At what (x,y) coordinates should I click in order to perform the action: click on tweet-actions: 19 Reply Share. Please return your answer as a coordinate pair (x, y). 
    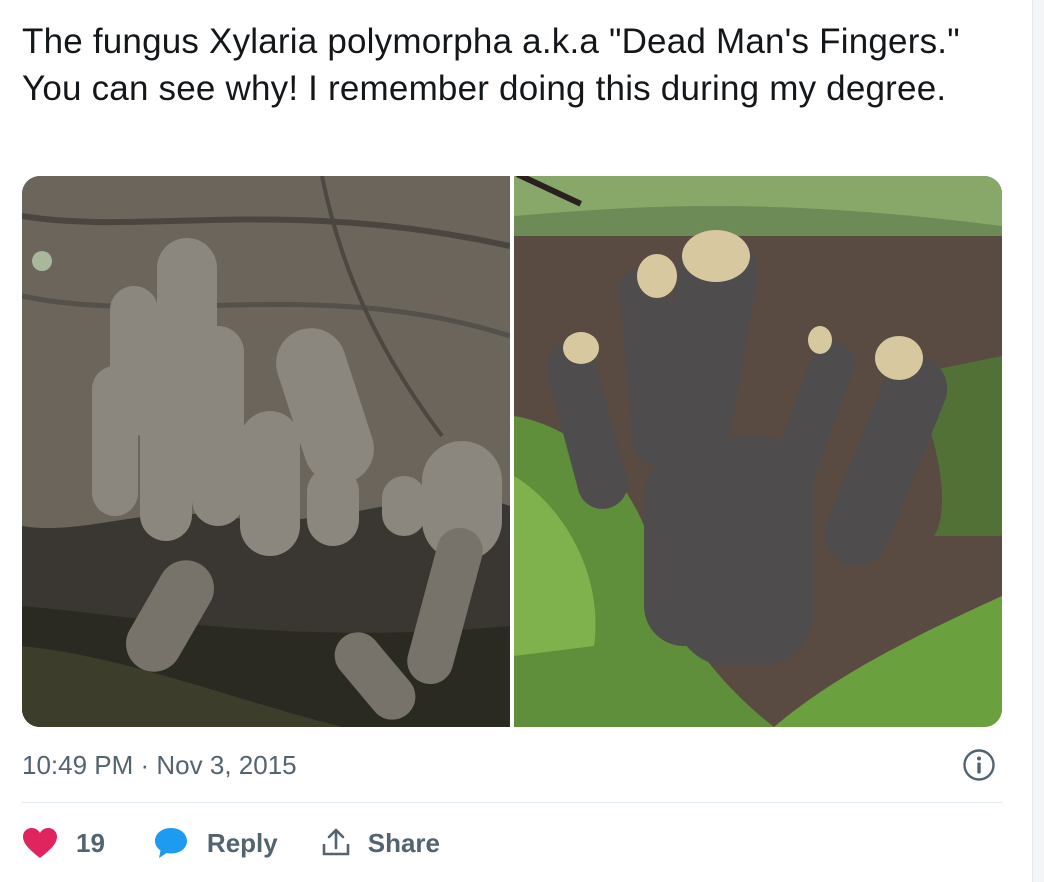
    Looking at the image, I should click on (231, 843).